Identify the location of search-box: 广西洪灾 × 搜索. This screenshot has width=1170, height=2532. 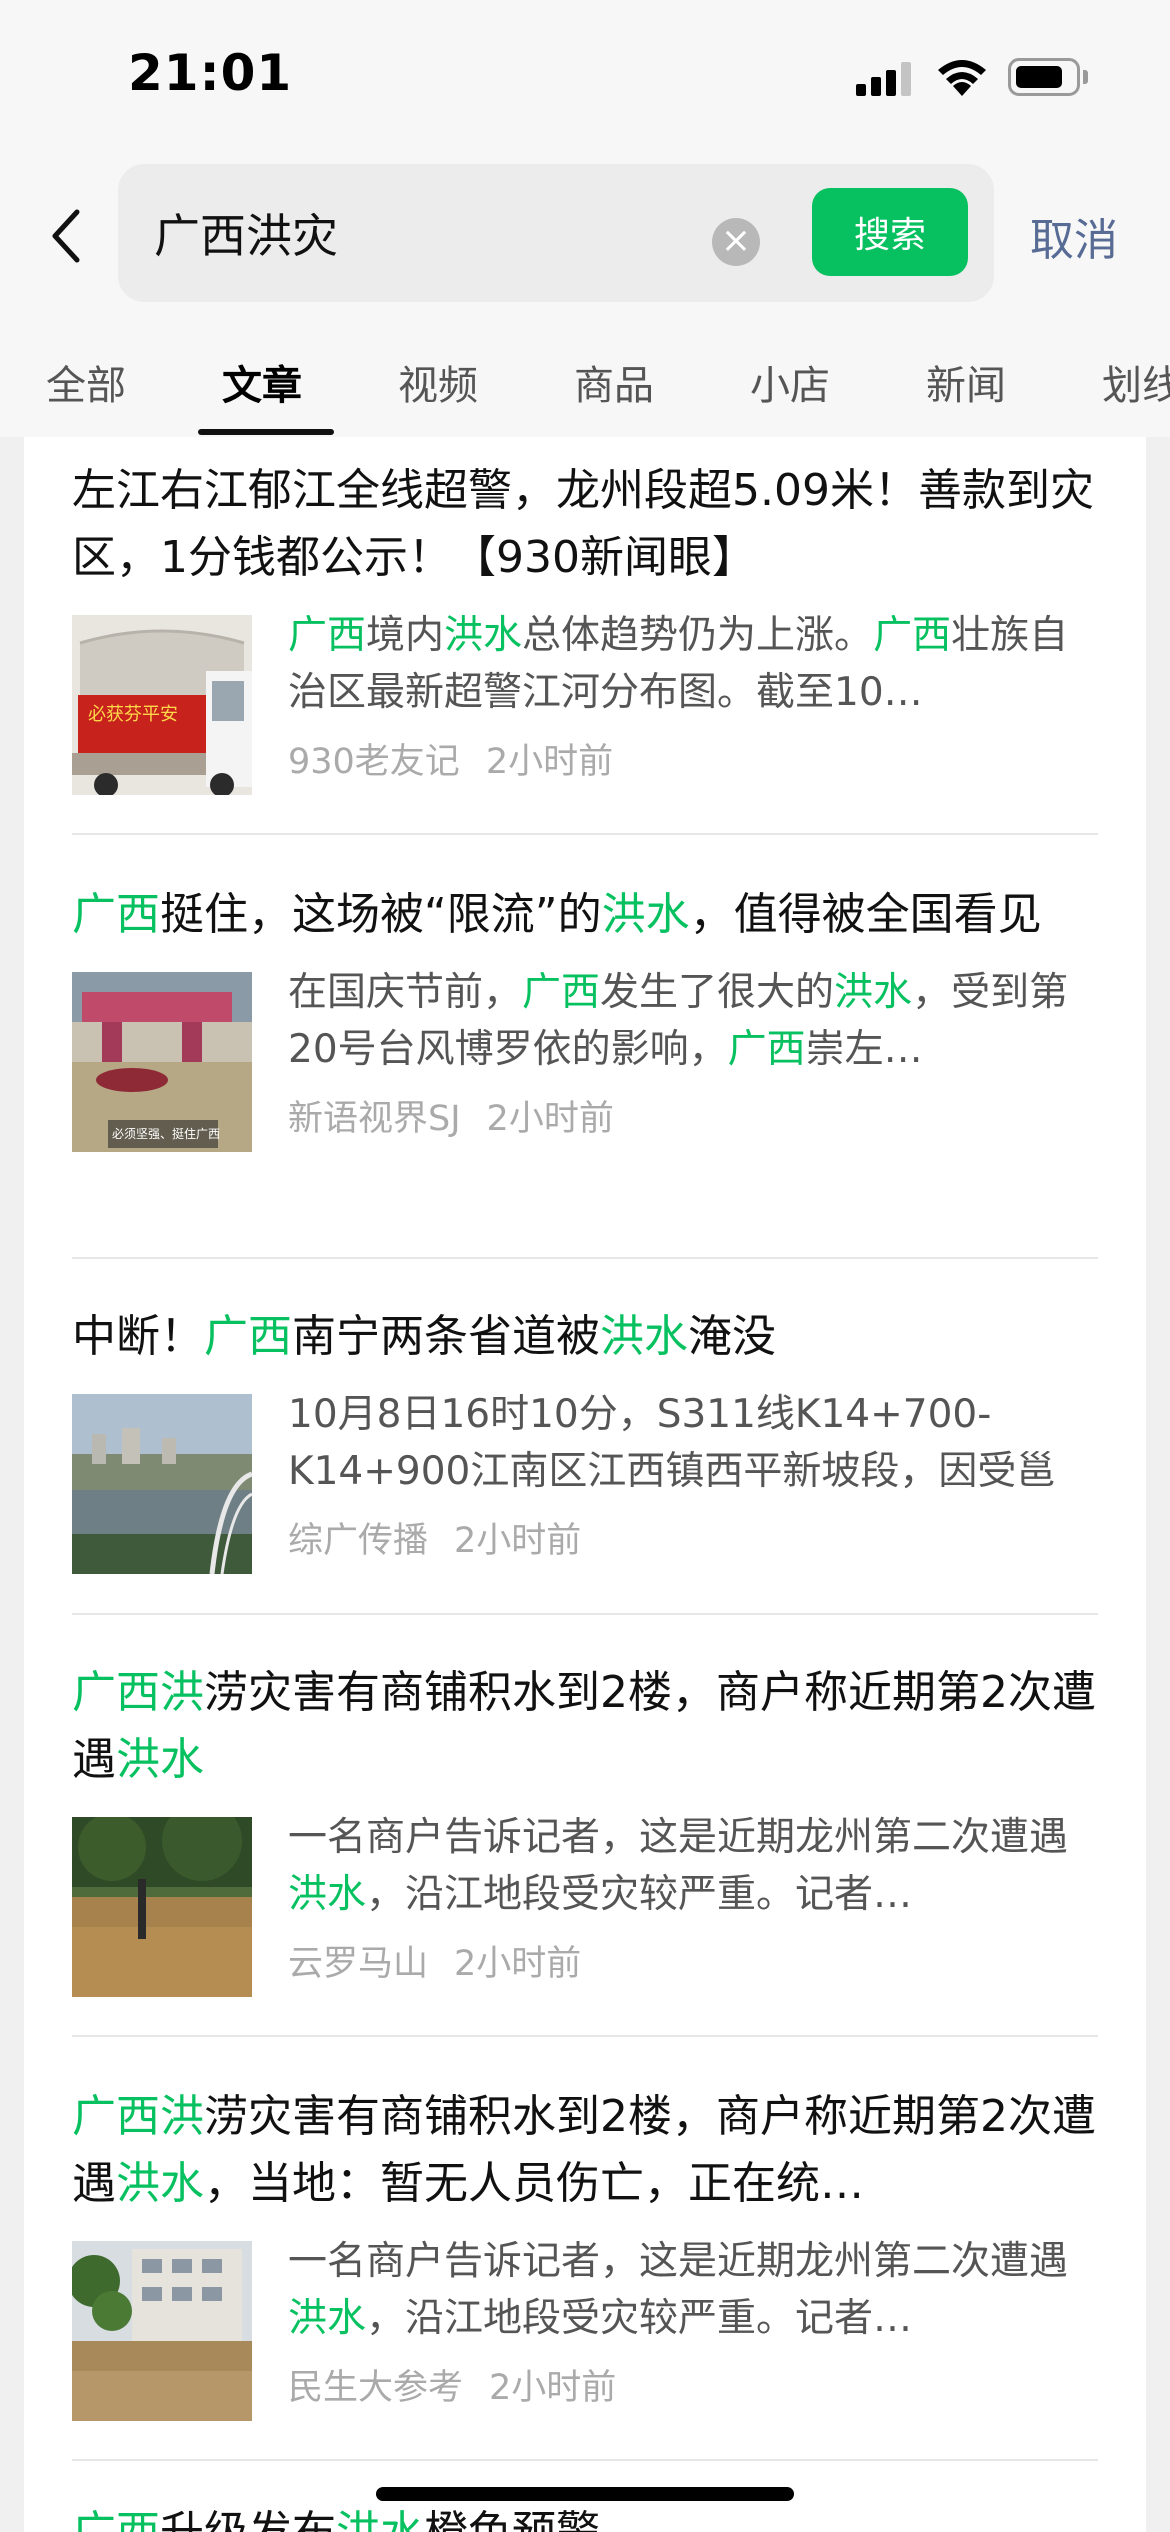
(556, 233).